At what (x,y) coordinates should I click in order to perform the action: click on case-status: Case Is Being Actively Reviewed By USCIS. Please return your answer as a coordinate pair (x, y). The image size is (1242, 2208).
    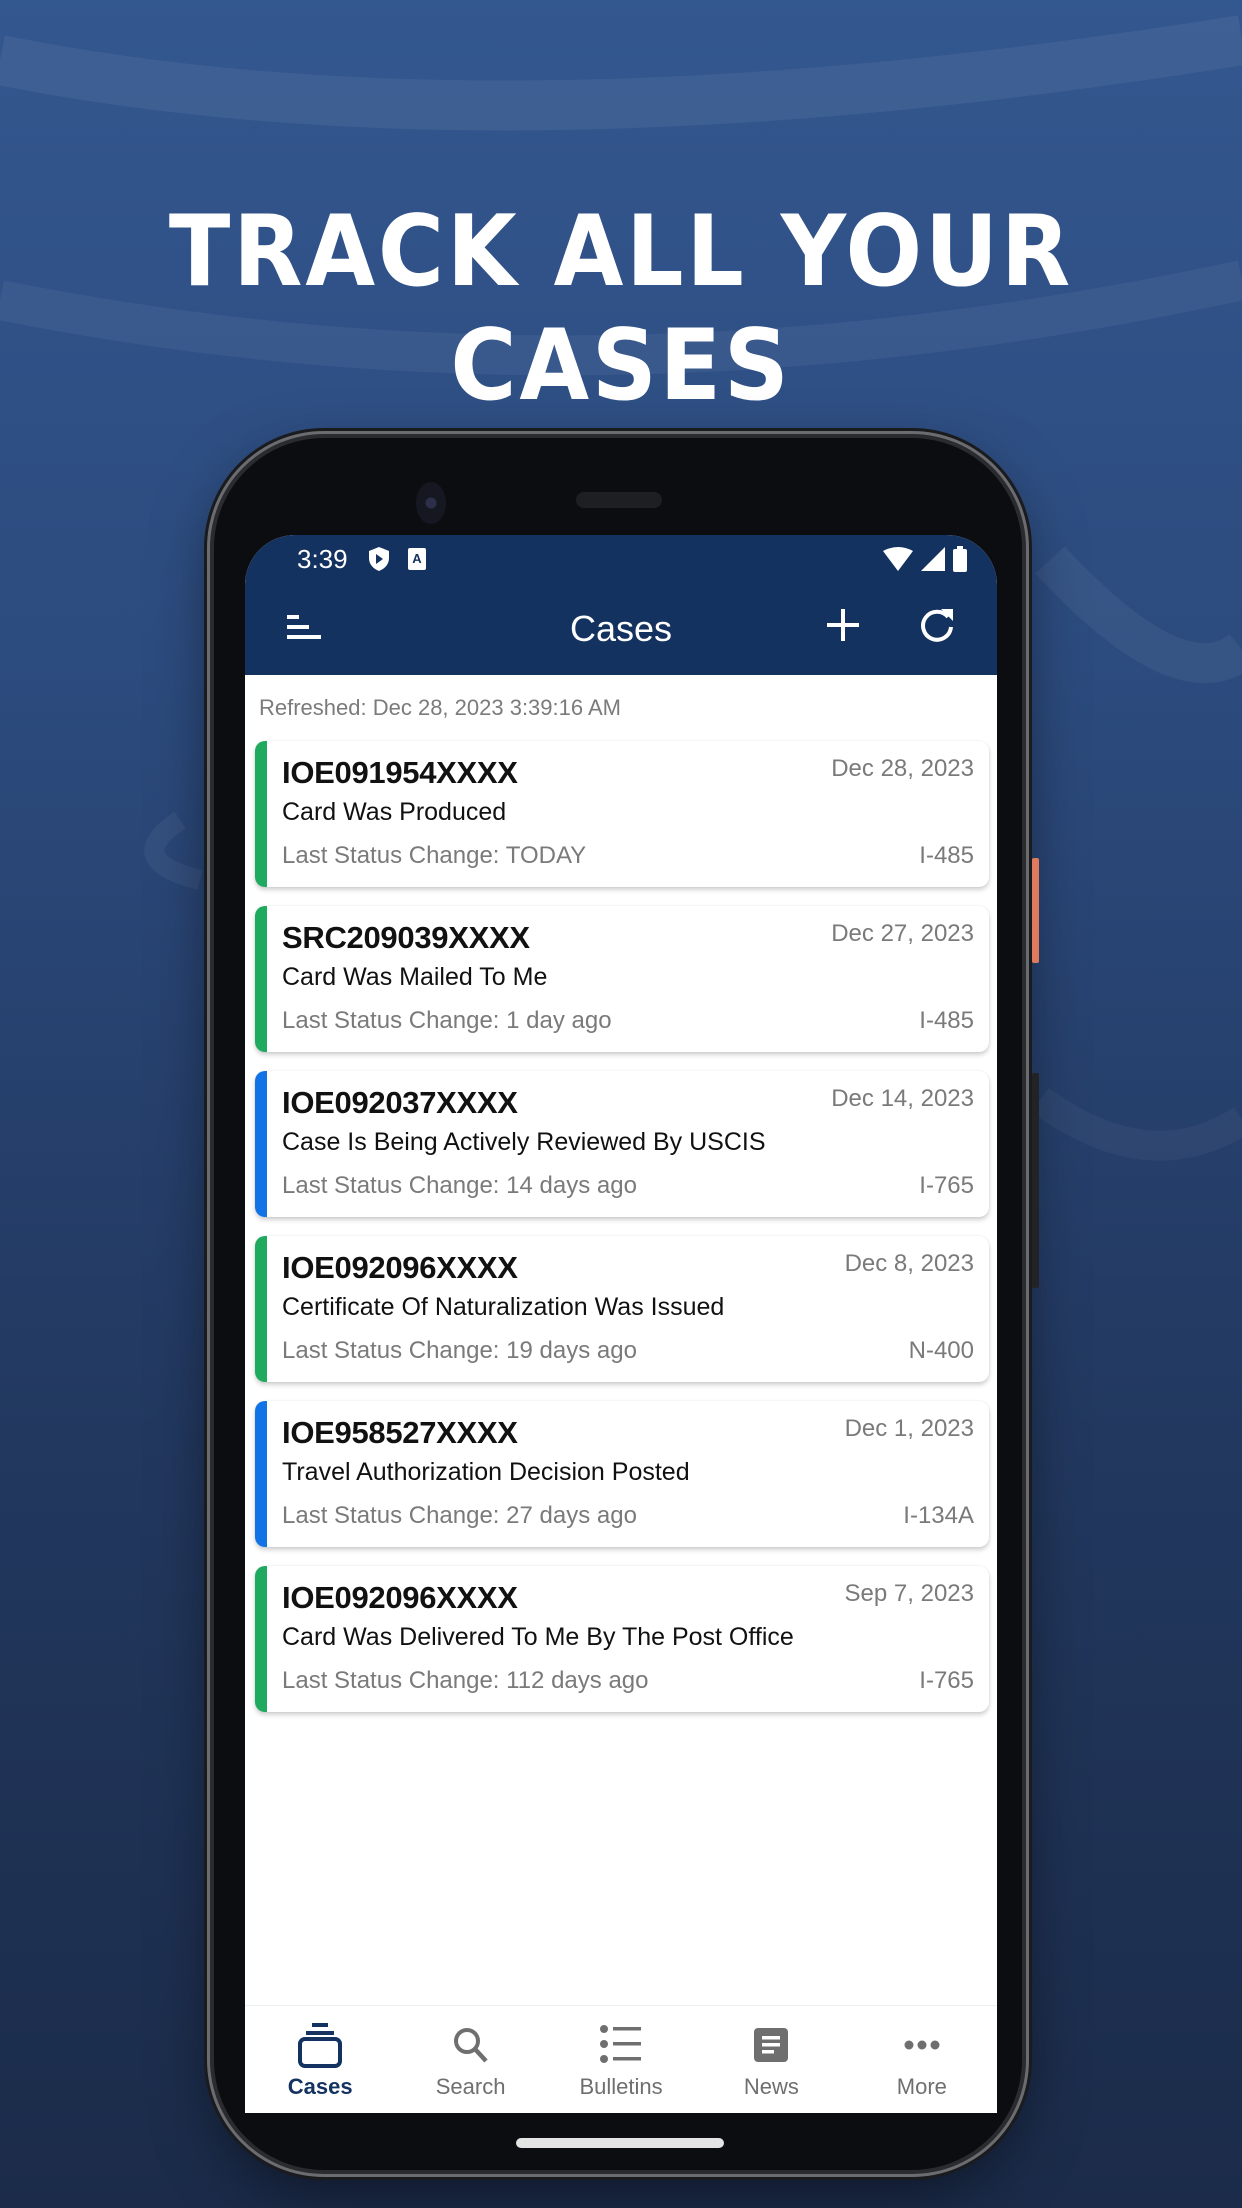
    Looking at the image, I should click on (524, 1142).